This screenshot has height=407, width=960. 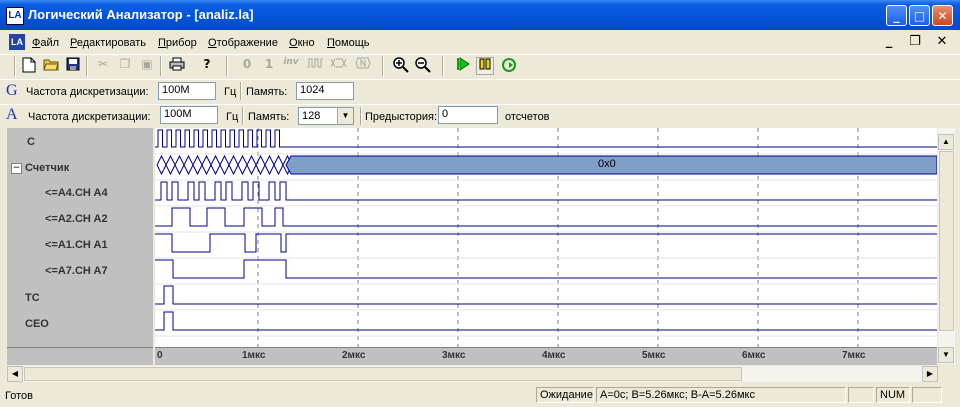 What do you see at coordinates (454, 355) in the screenshot?
I see `tick-label: 3мкс` at bounding box center [454, 355].